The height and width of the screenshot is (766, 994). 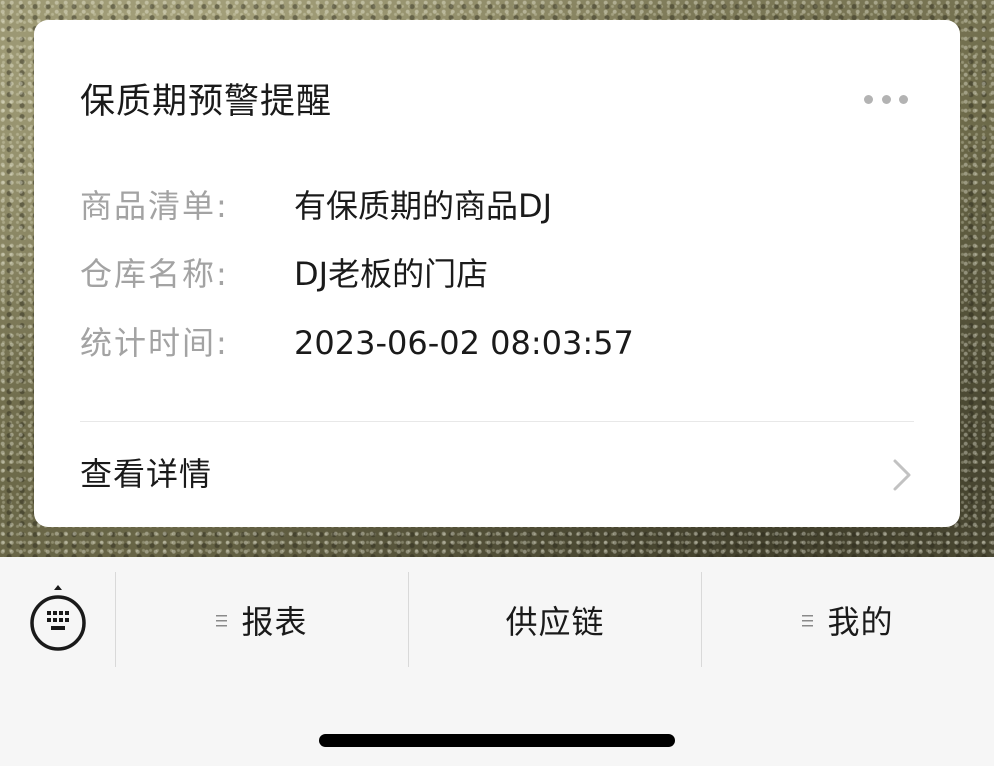 What do you see at coordinates (146, 474) in the screenshot?
I see `view-details-label: 查看详情` at bounding box center [146, 474].